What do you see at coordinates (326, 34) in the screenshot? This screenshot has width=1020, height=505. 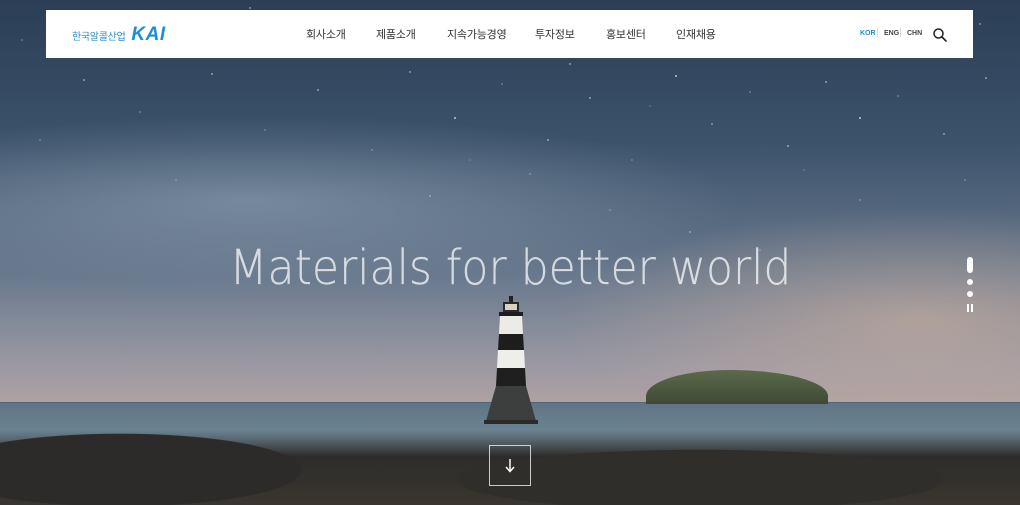 I see `nav-item-company: 회사소개` at bounding box center [326, 34].